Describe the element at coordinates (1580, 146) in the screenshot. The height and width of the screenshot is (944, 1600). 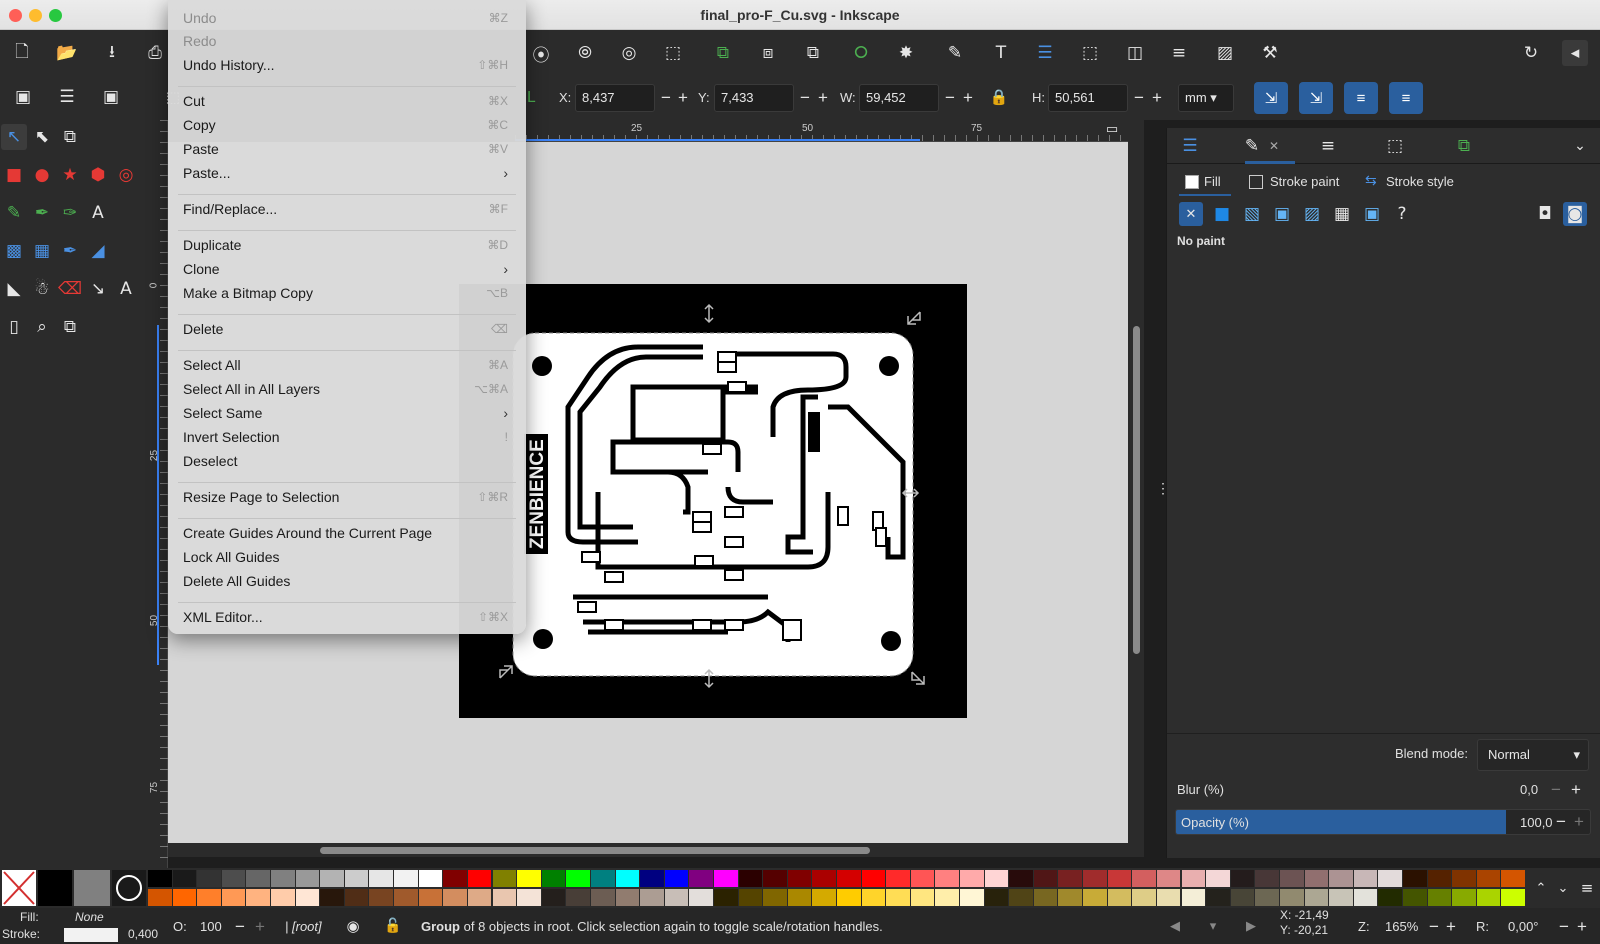
I see `dock-menu-icon: ⌄` at that location.